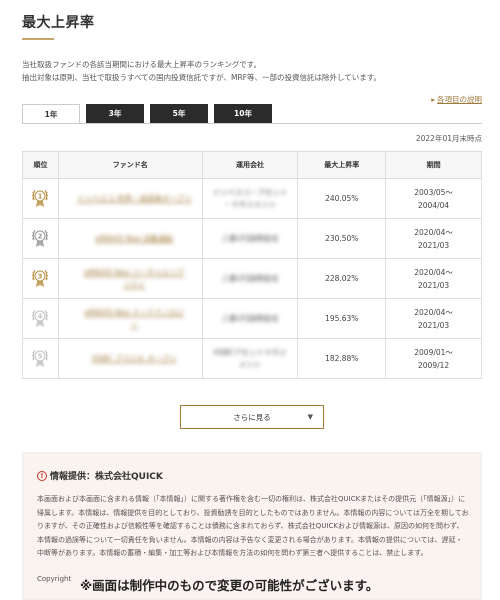  What do you see at coordinates (115, 113) in the screenshot?
I see `tab-3-year: 3年` at bounding box center [115, 113].